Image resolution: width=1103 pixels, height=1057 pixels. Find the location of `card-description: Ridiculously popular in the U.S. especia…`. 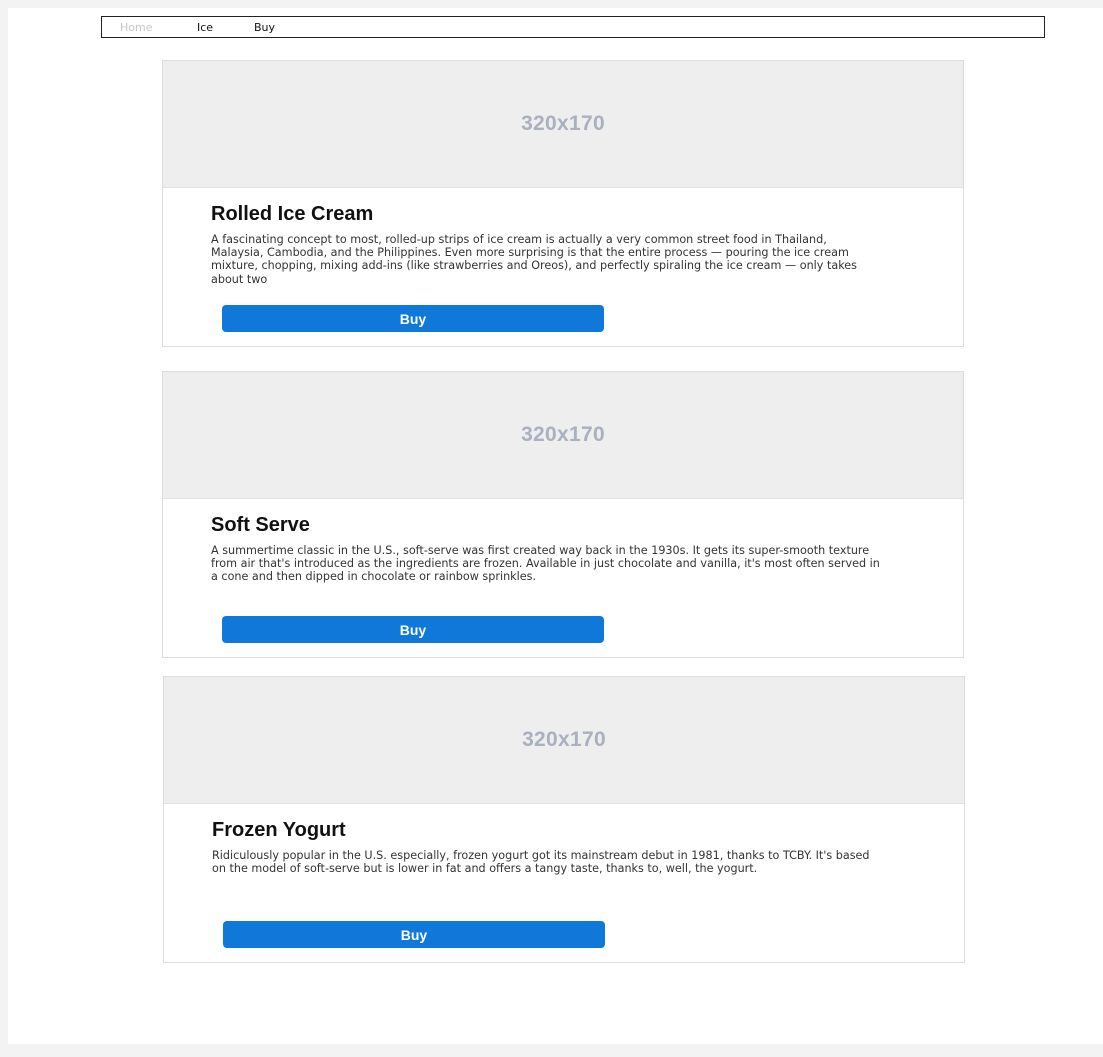

card-description: Ridiculously popular in the U.S. especia… is located at coordinates (541, 862).